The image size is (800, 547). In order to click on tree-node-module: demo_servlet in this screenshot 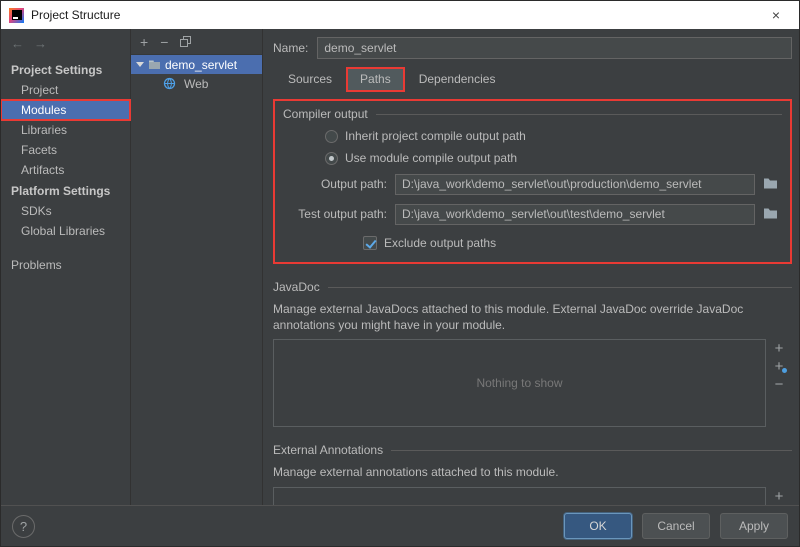, I will do `click(196, 64)`.